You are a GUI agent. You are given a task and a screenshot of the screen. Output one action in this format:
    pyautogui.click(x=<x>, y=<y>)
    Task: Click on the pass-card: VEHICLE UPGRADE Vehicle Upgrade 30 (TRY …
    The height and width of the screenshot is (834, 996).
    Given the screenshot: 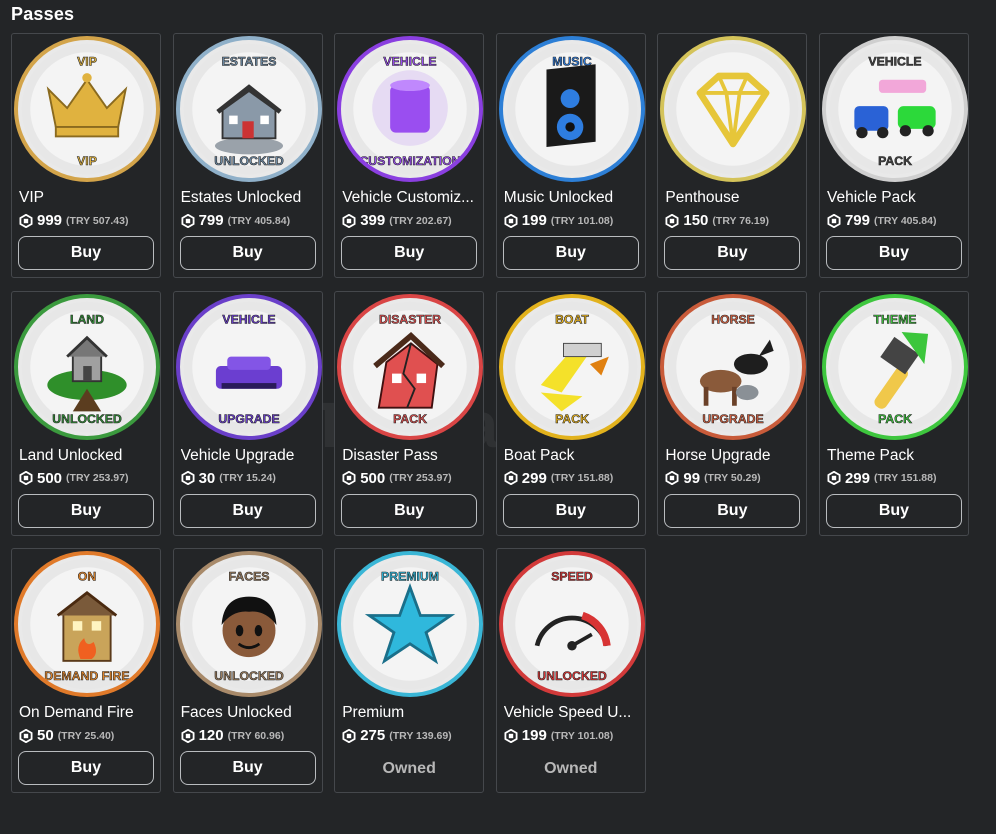 What is the action you would take?
    pyautogui.click(x=247, y=413)
    